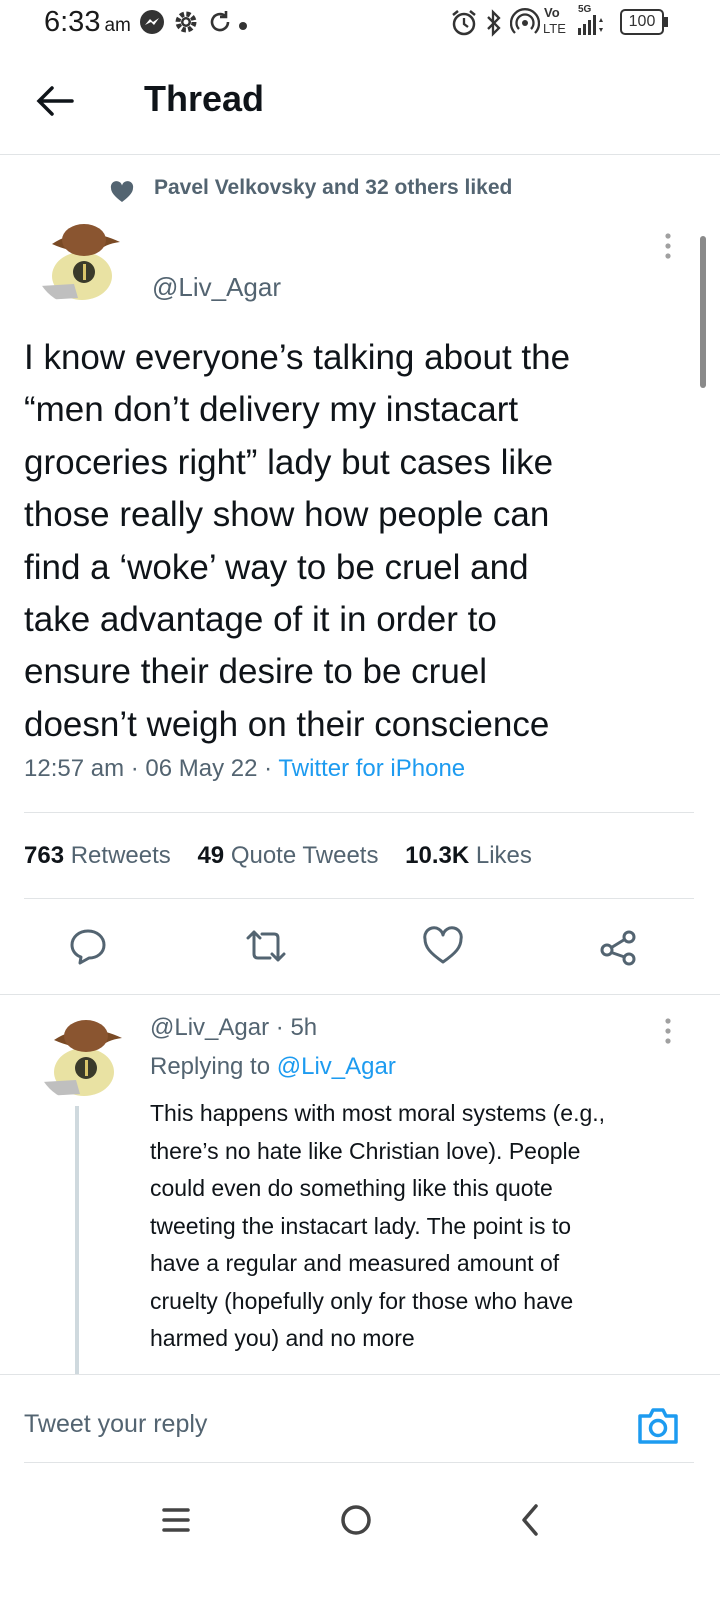  I want to click on page-title: Thread, so click(204, 98).